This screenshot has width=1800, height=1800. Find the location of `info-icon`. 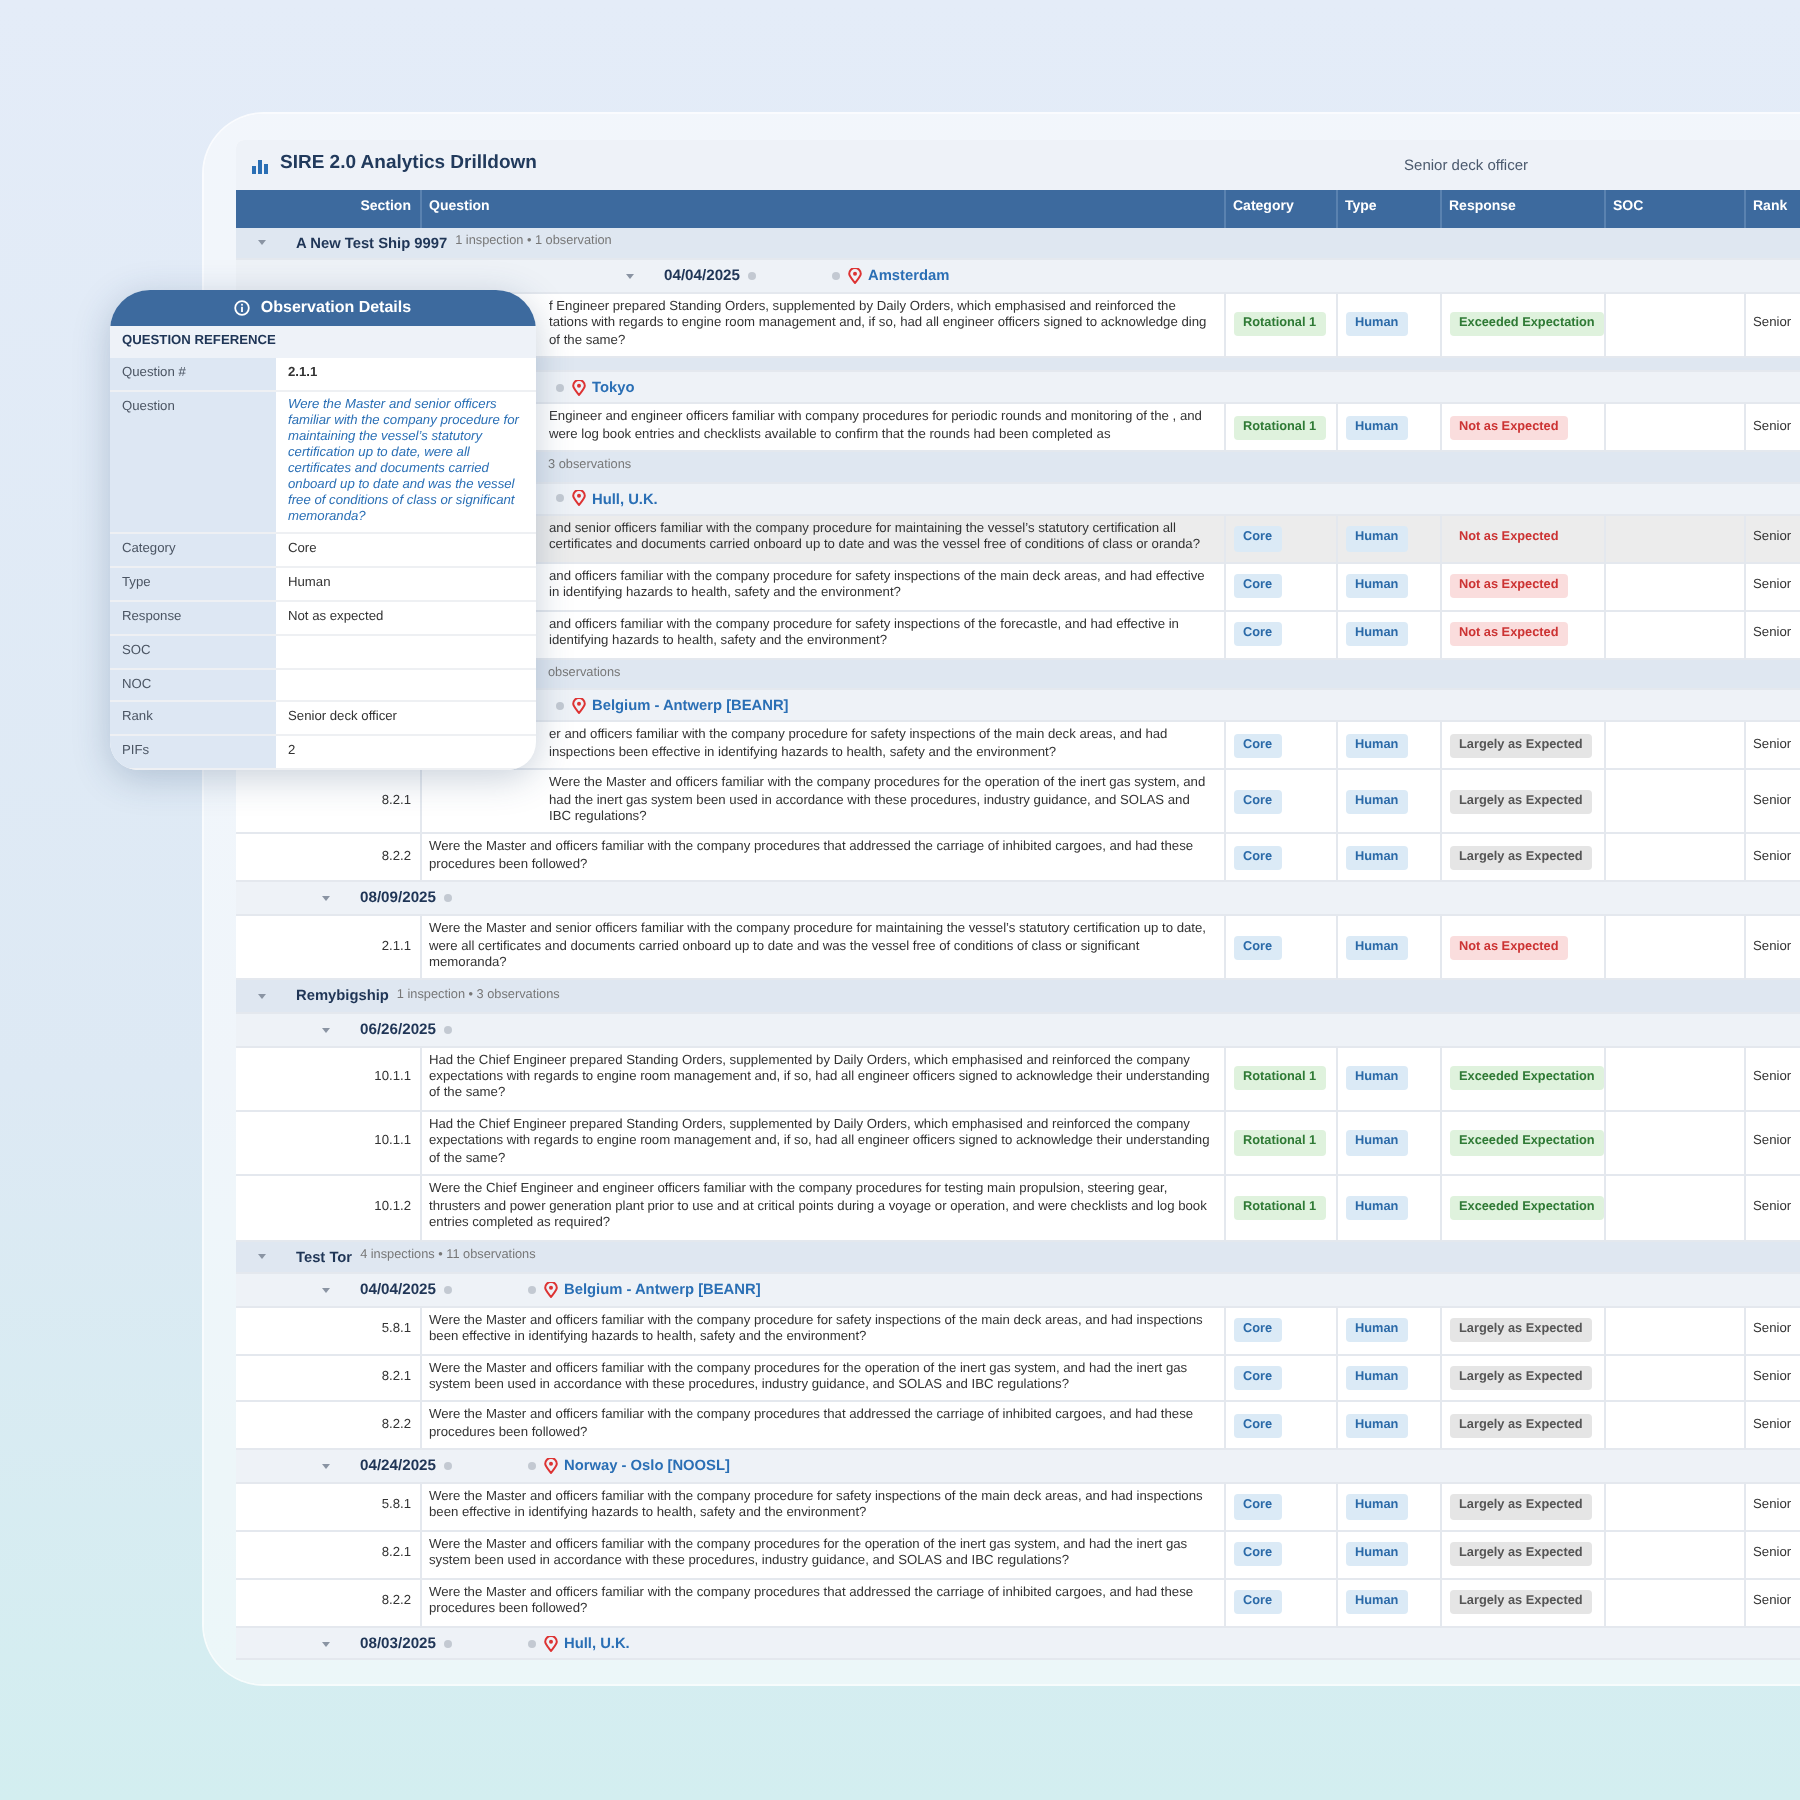

info-icon is located at coordinates (242, 308).